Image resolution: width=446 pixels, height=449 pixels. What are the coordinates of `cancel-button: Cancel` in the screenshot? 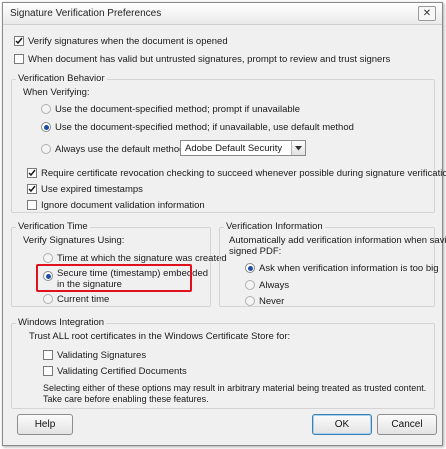 It's located at (407, 424).